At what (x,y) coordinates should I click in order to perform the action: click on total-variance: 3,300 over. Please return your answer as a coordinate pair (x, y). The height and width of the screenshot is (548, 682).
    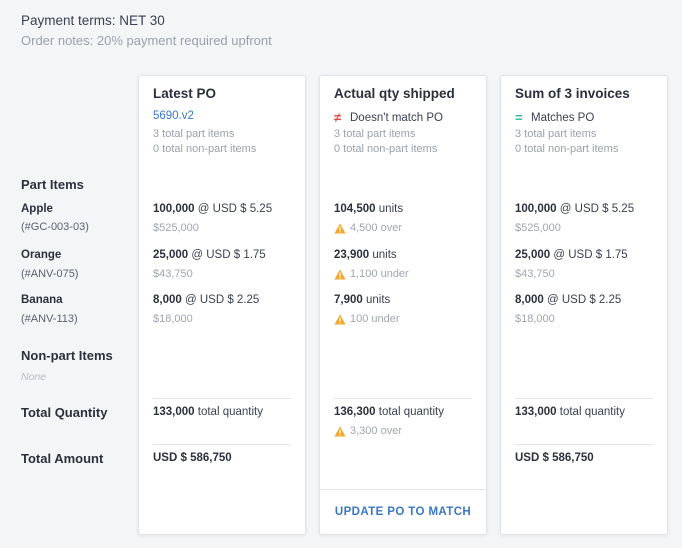
    Looking at the image, I should click on (368, 431).